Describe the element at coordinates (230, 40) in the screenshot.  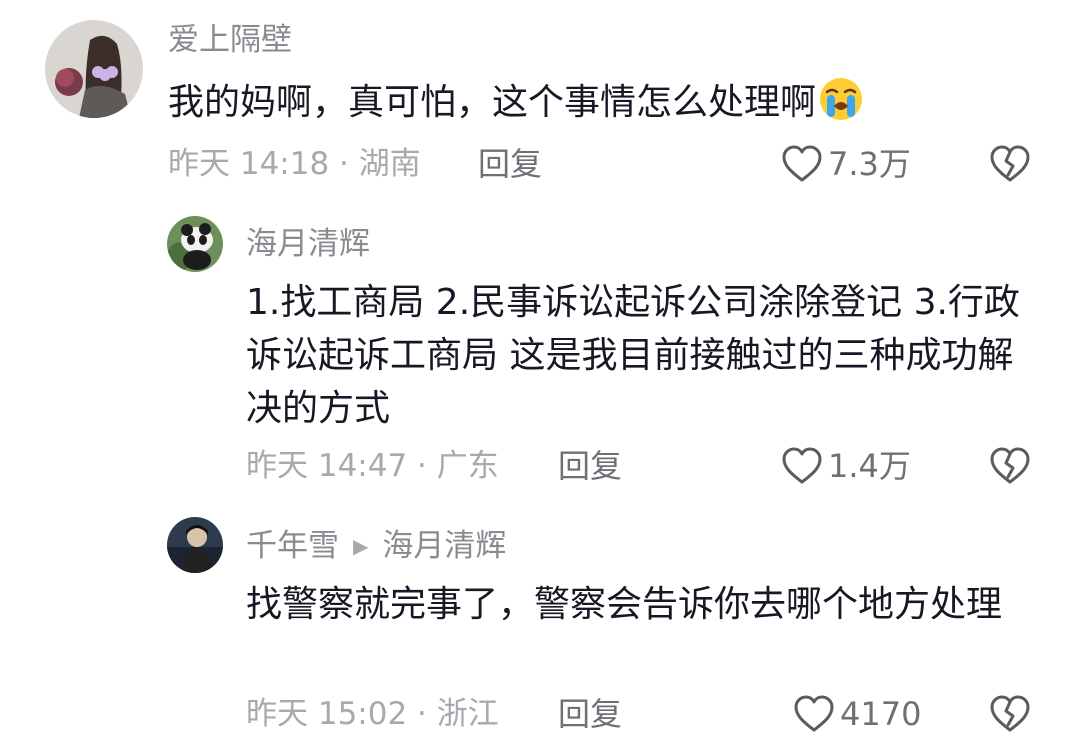
I see `comment-username: 爱上隔壁` at that location.